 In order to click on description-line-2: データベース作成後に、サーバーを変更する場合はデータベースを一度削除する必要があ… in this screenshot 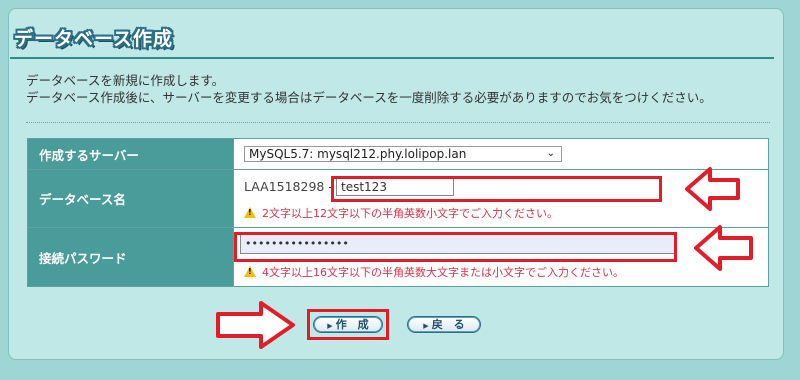, I will do `click(369, 97)`.